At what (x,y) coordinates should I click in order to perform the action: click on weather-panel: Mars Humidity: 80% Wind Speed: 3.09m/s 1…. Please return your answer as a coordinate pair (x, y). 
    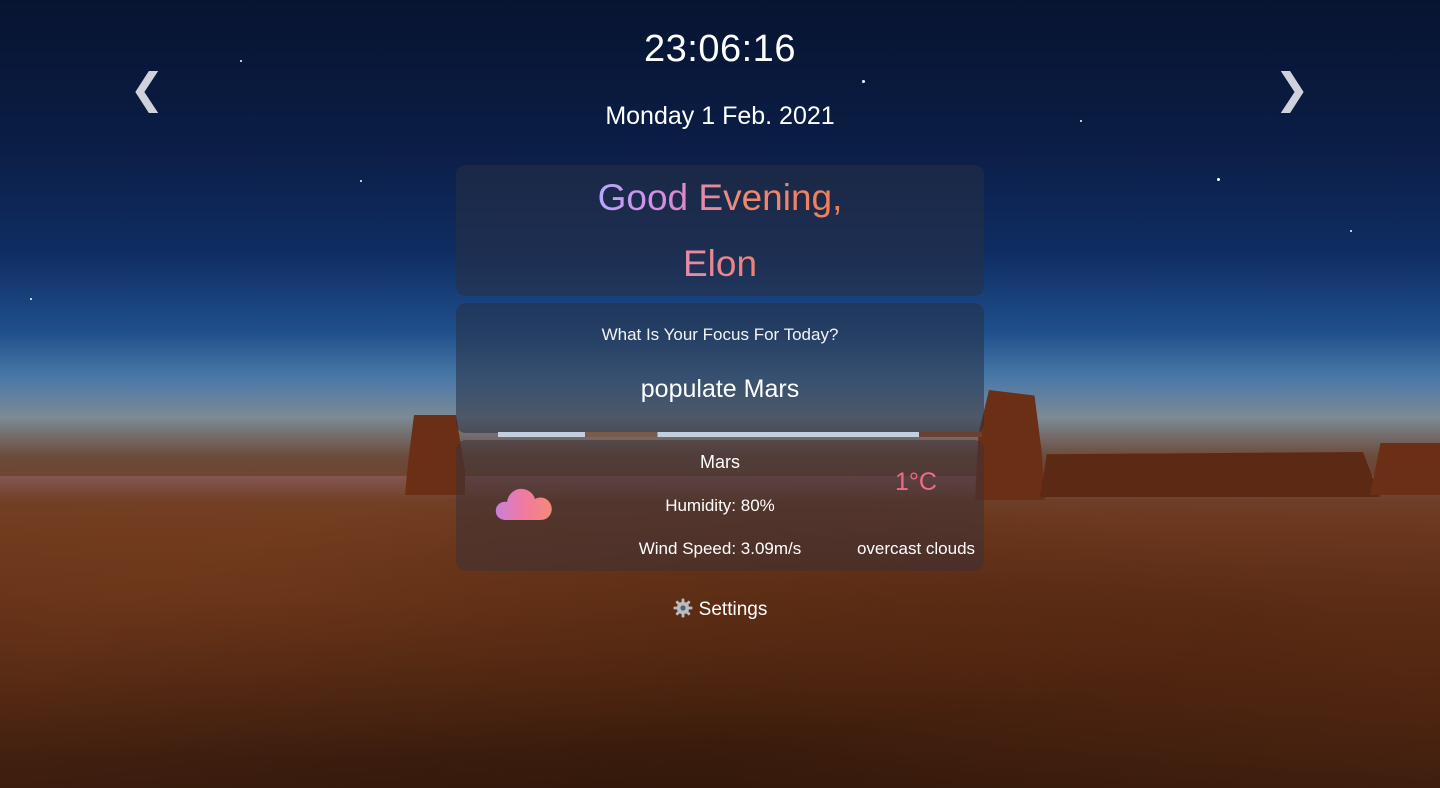
    Looking at the image, I should click on (720, 505).